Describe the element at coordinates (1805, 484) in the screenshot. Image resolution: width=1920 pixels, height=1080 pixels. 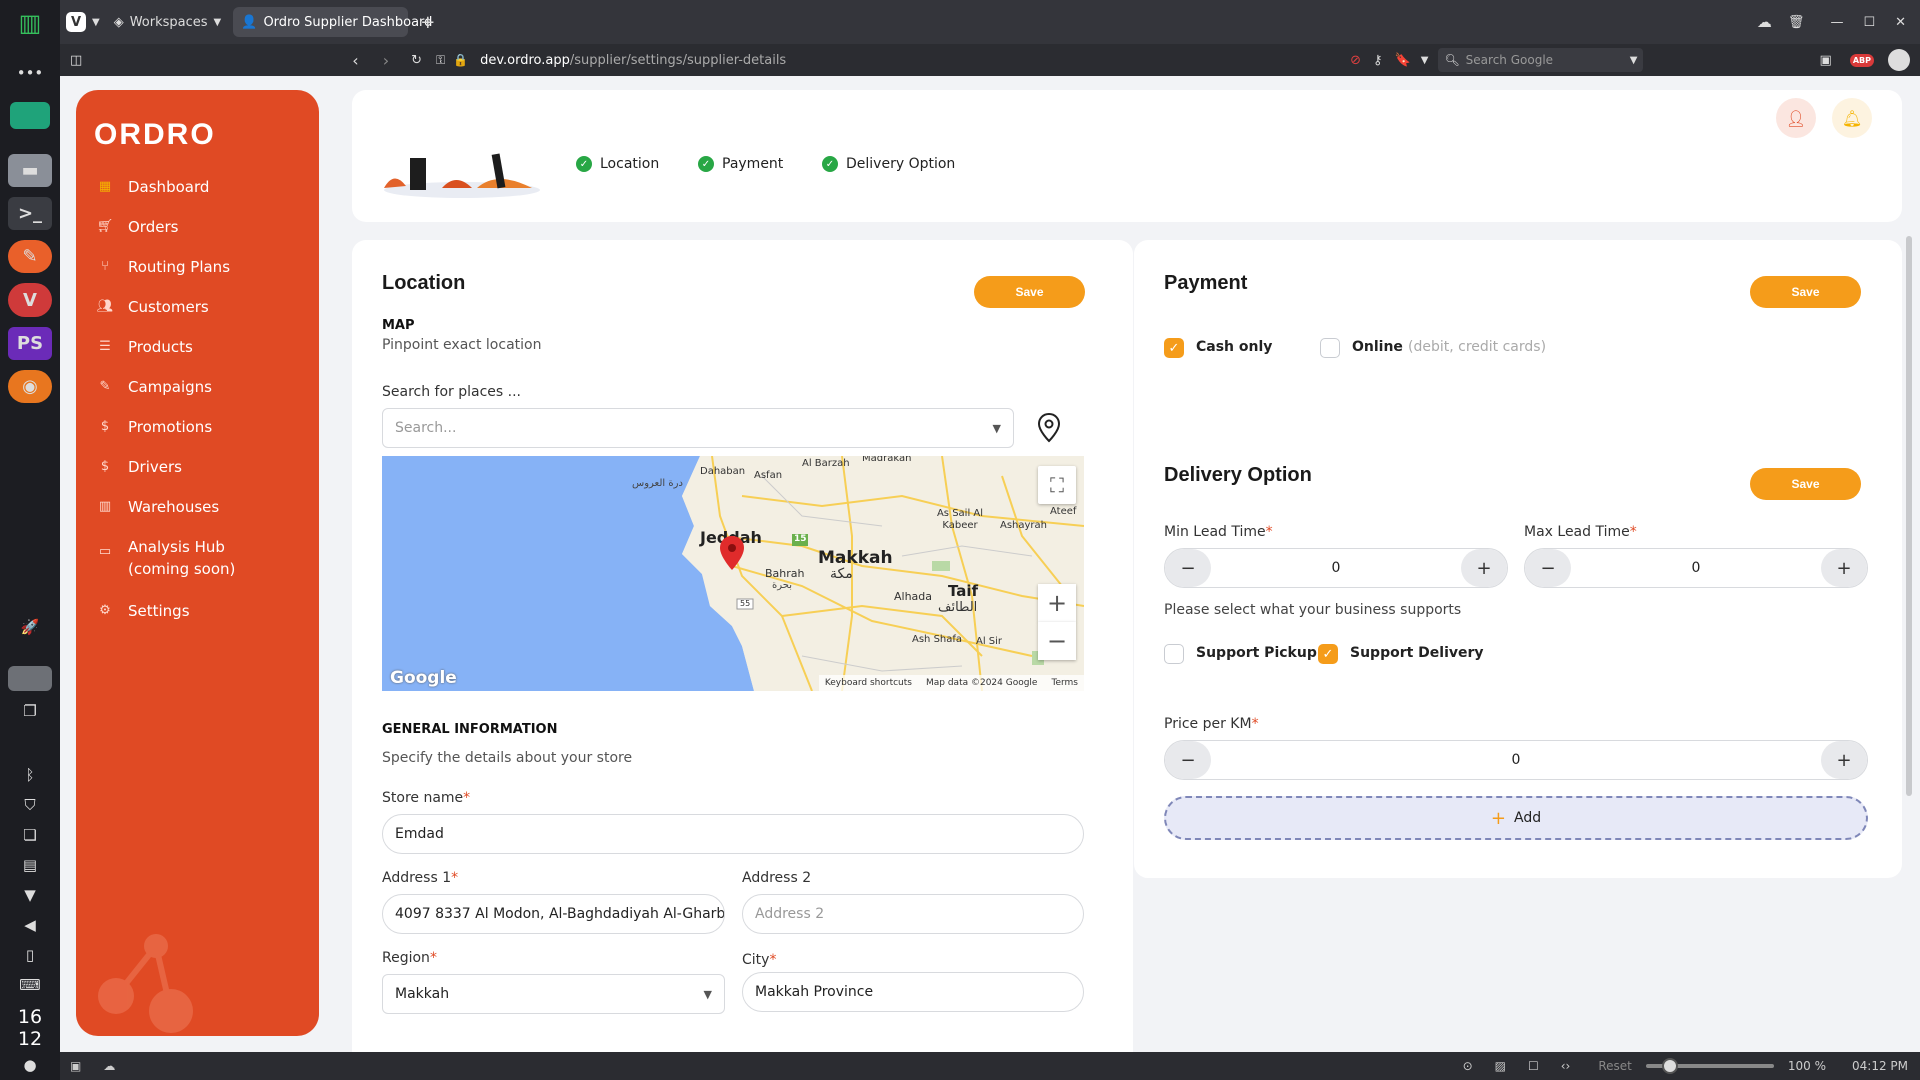
I see `delivery-save-button: Save` at that location.